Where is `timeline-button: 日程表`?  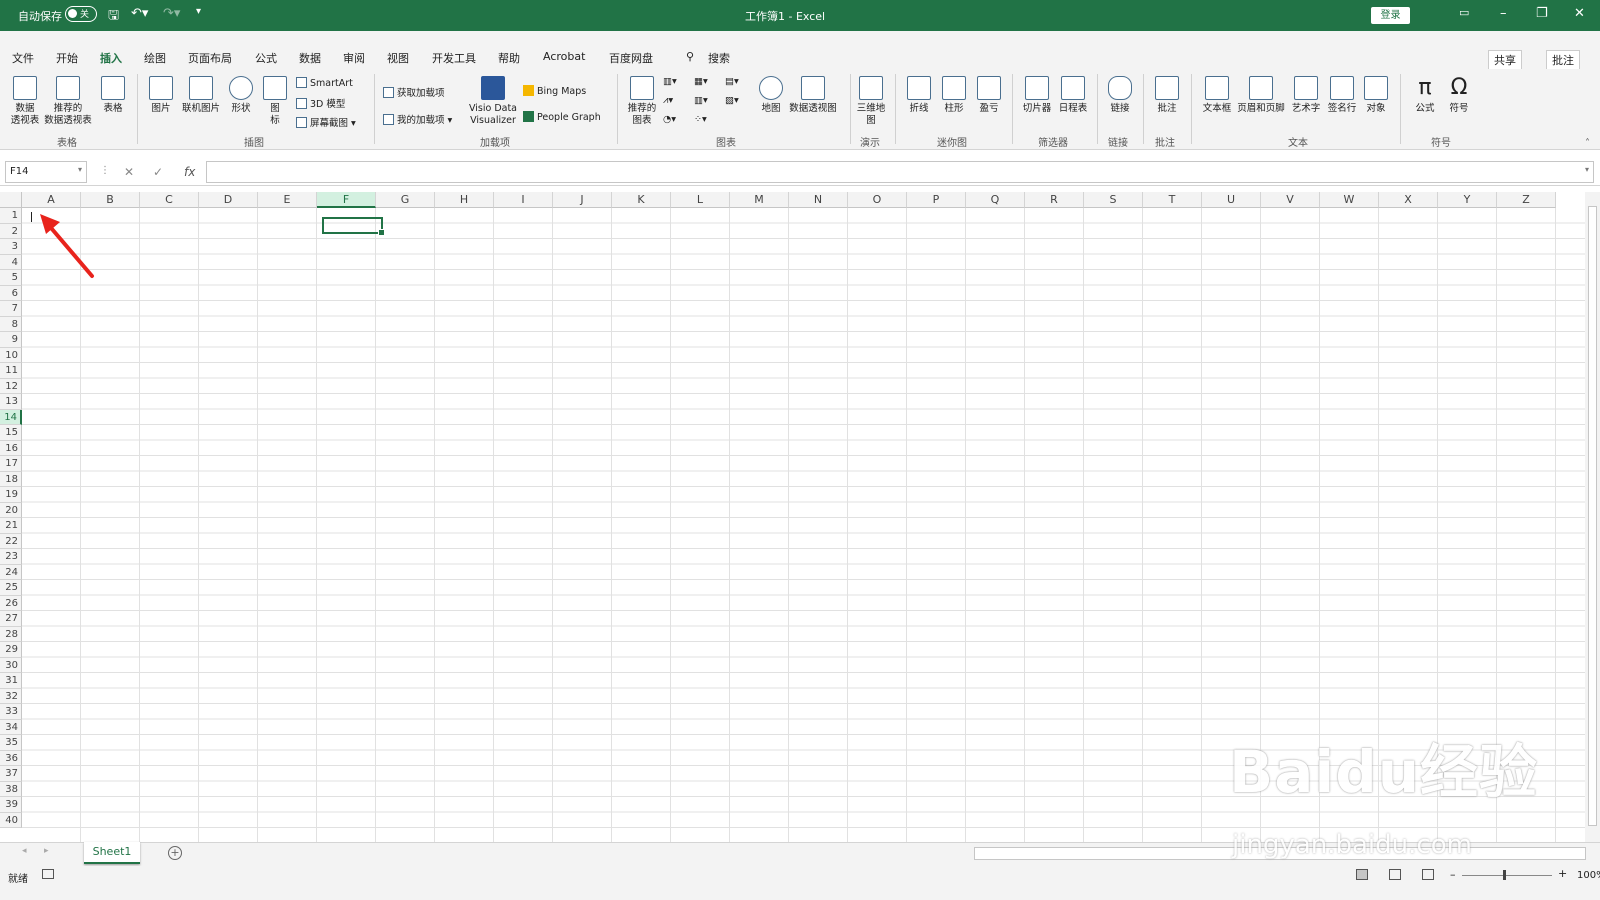 timeline-button: 日程表 is located at coordinates (1073, 95).